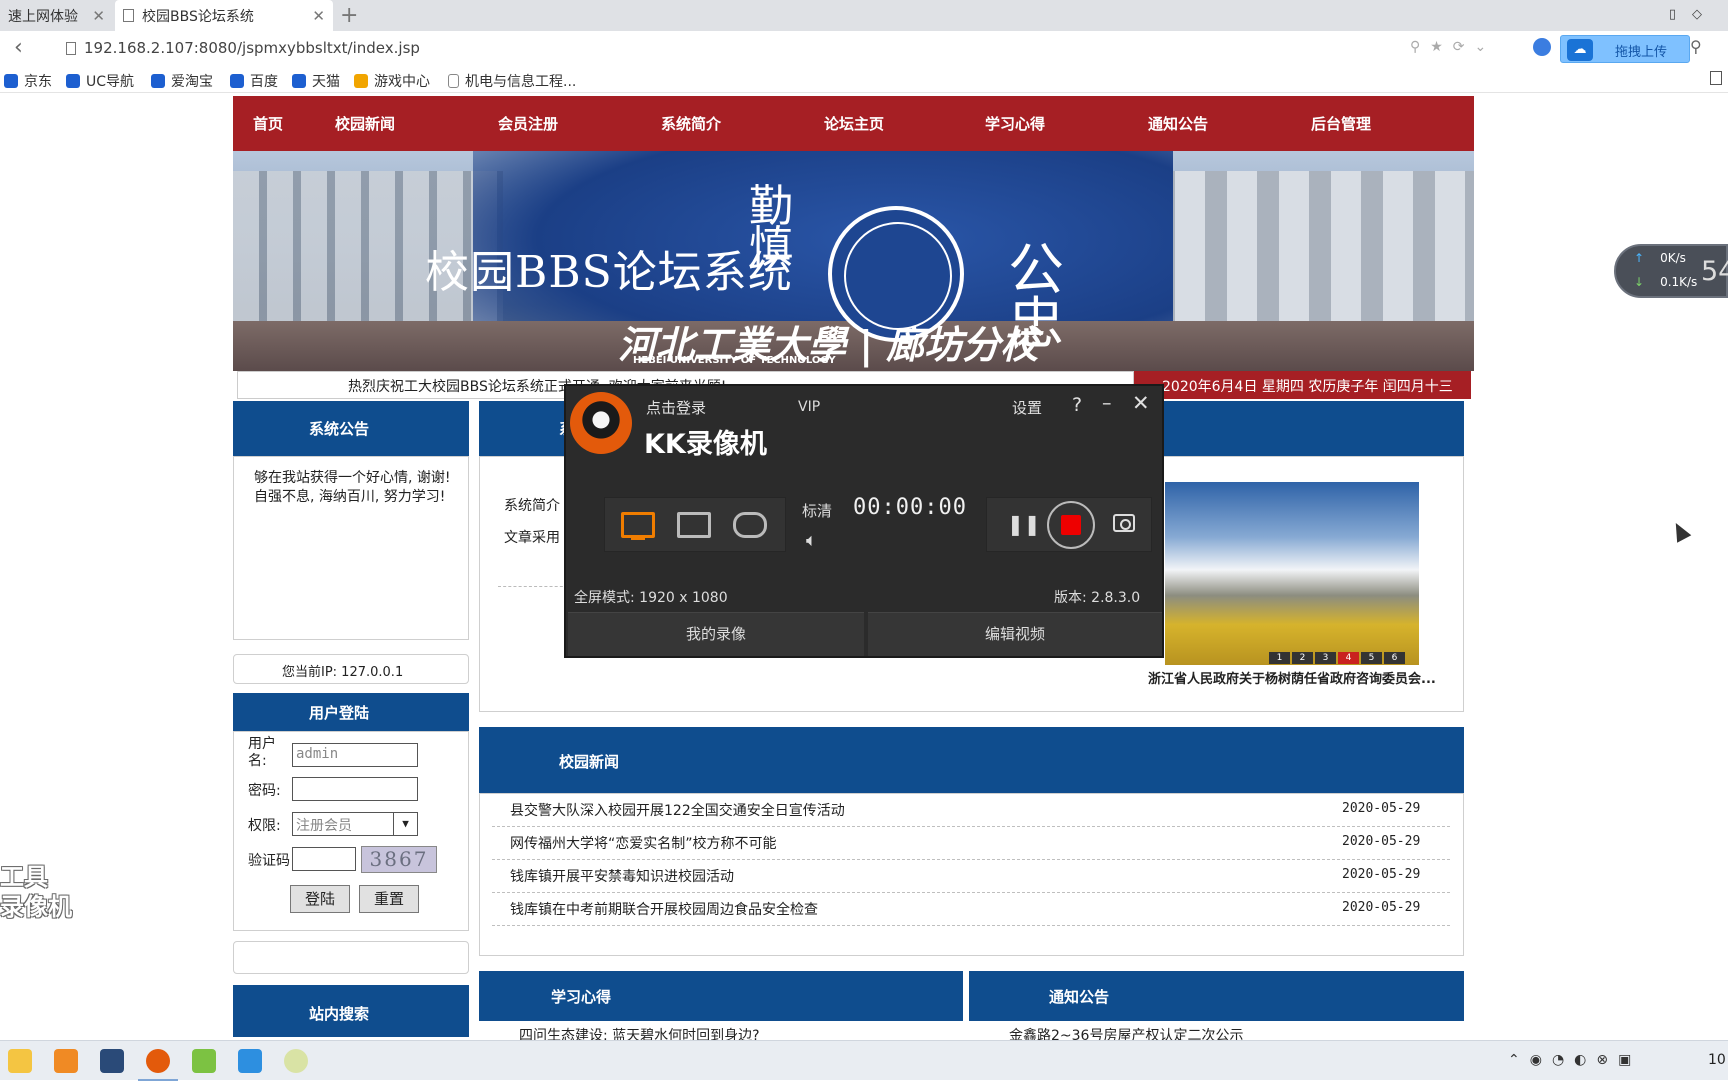  Describe the element at coordinates (1325, 658) in the screenshot. I see `slide-dot: 3` at that location.